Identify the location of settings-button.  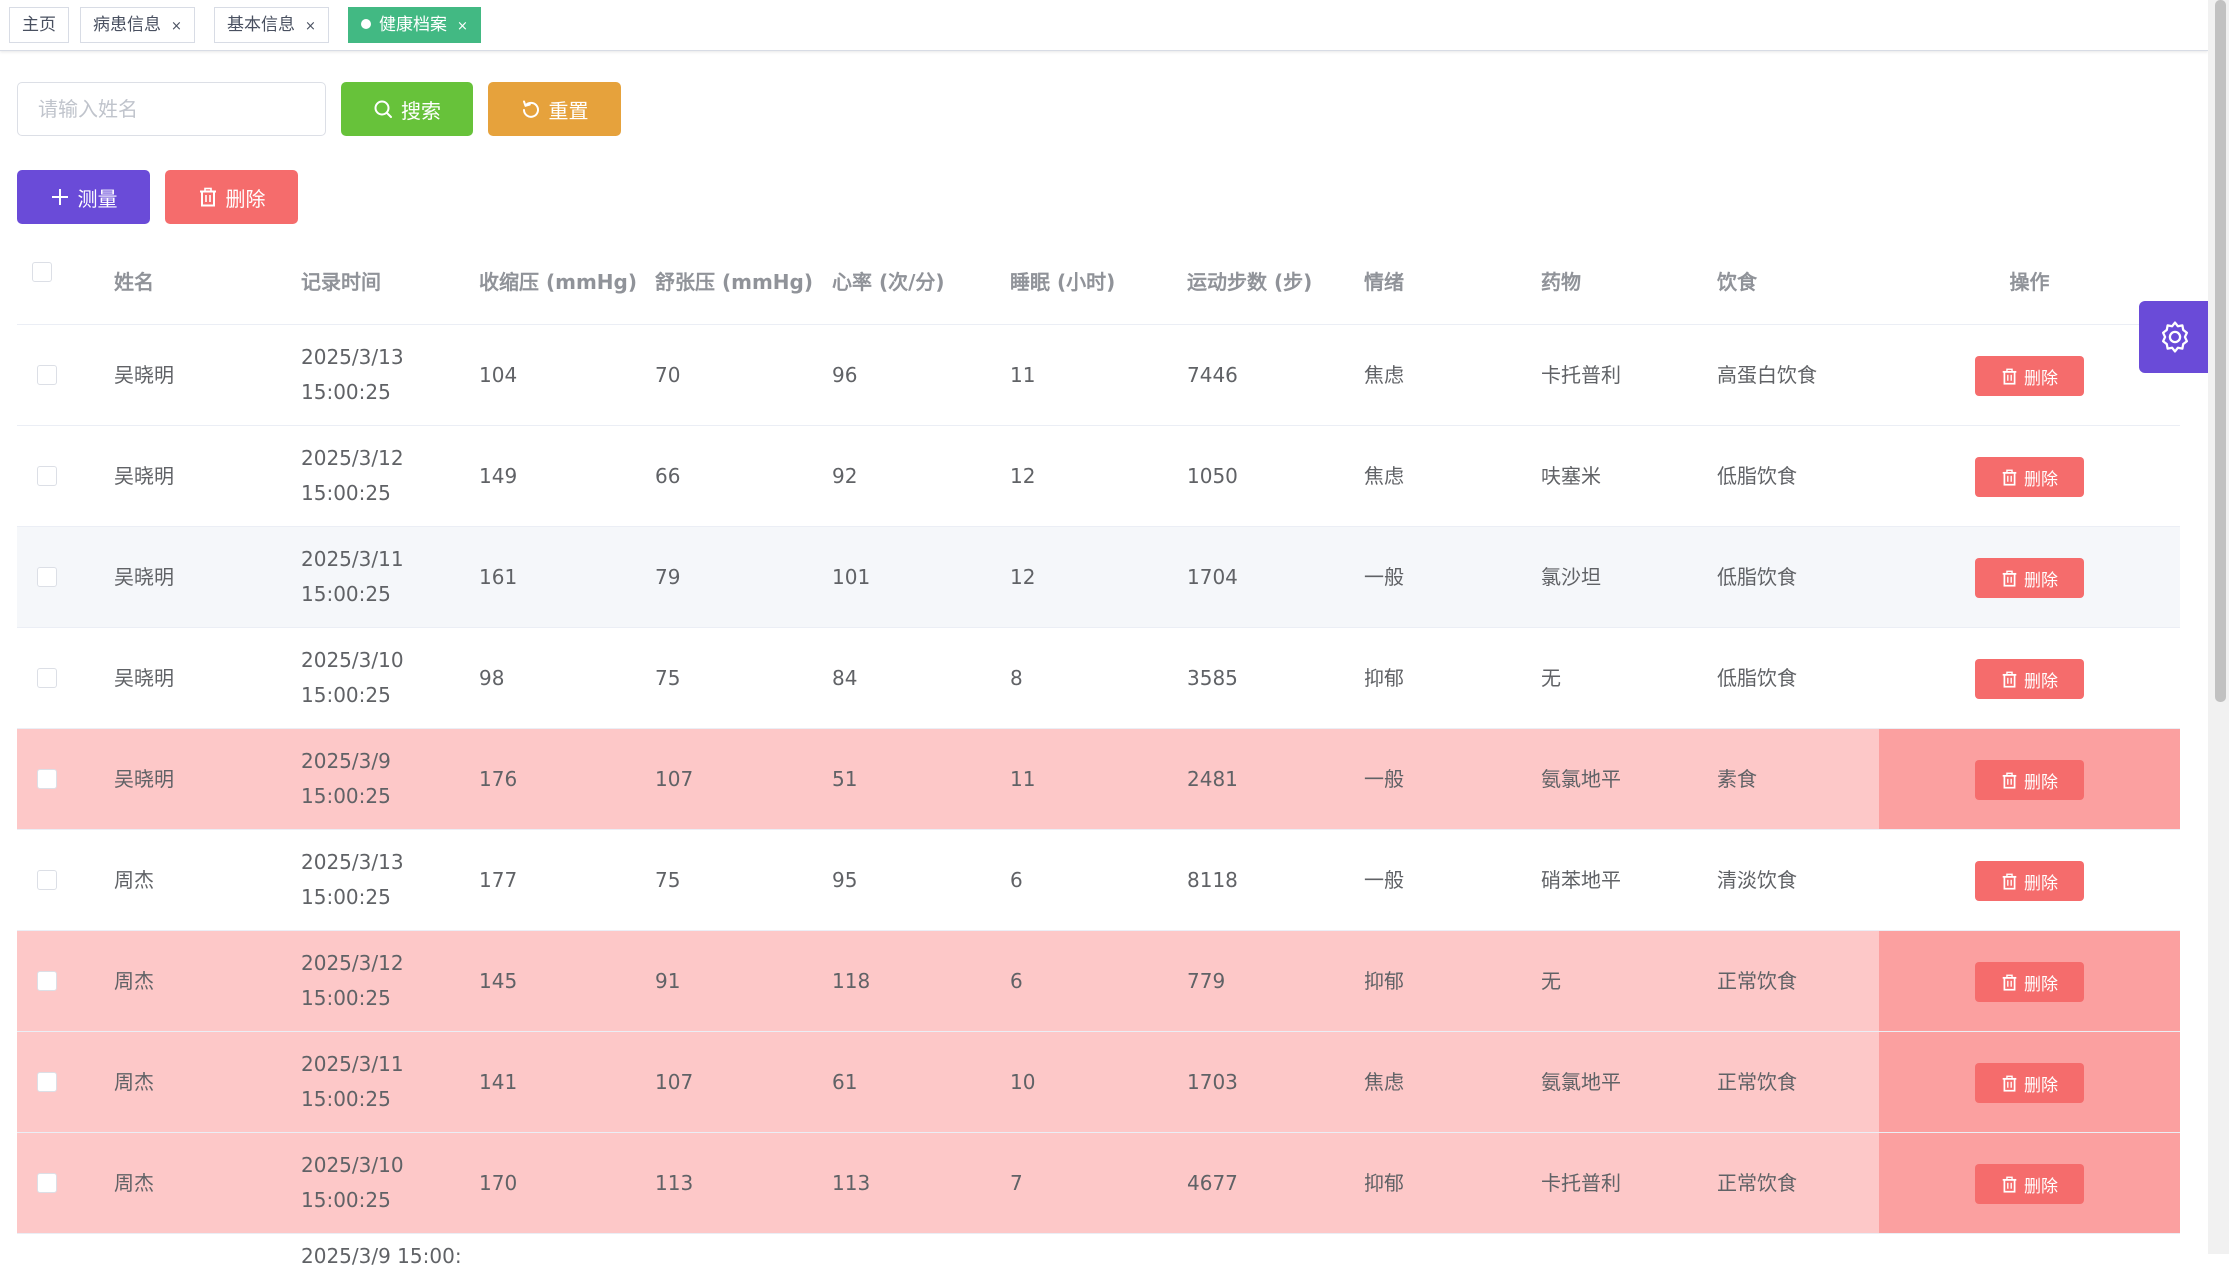
(2175, 337).